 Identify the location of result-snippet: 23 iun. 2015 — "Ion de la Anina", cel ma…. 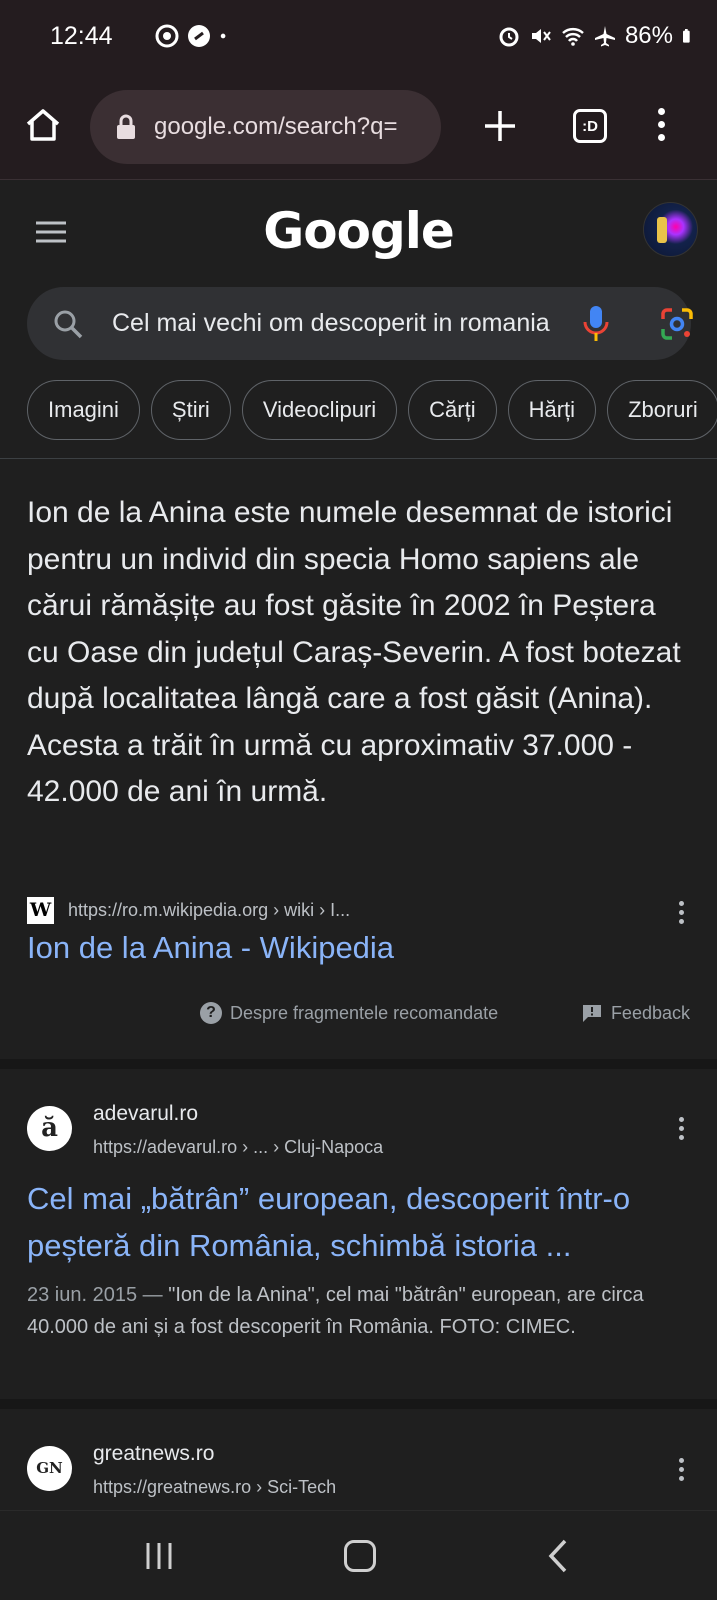
(360, 1311).